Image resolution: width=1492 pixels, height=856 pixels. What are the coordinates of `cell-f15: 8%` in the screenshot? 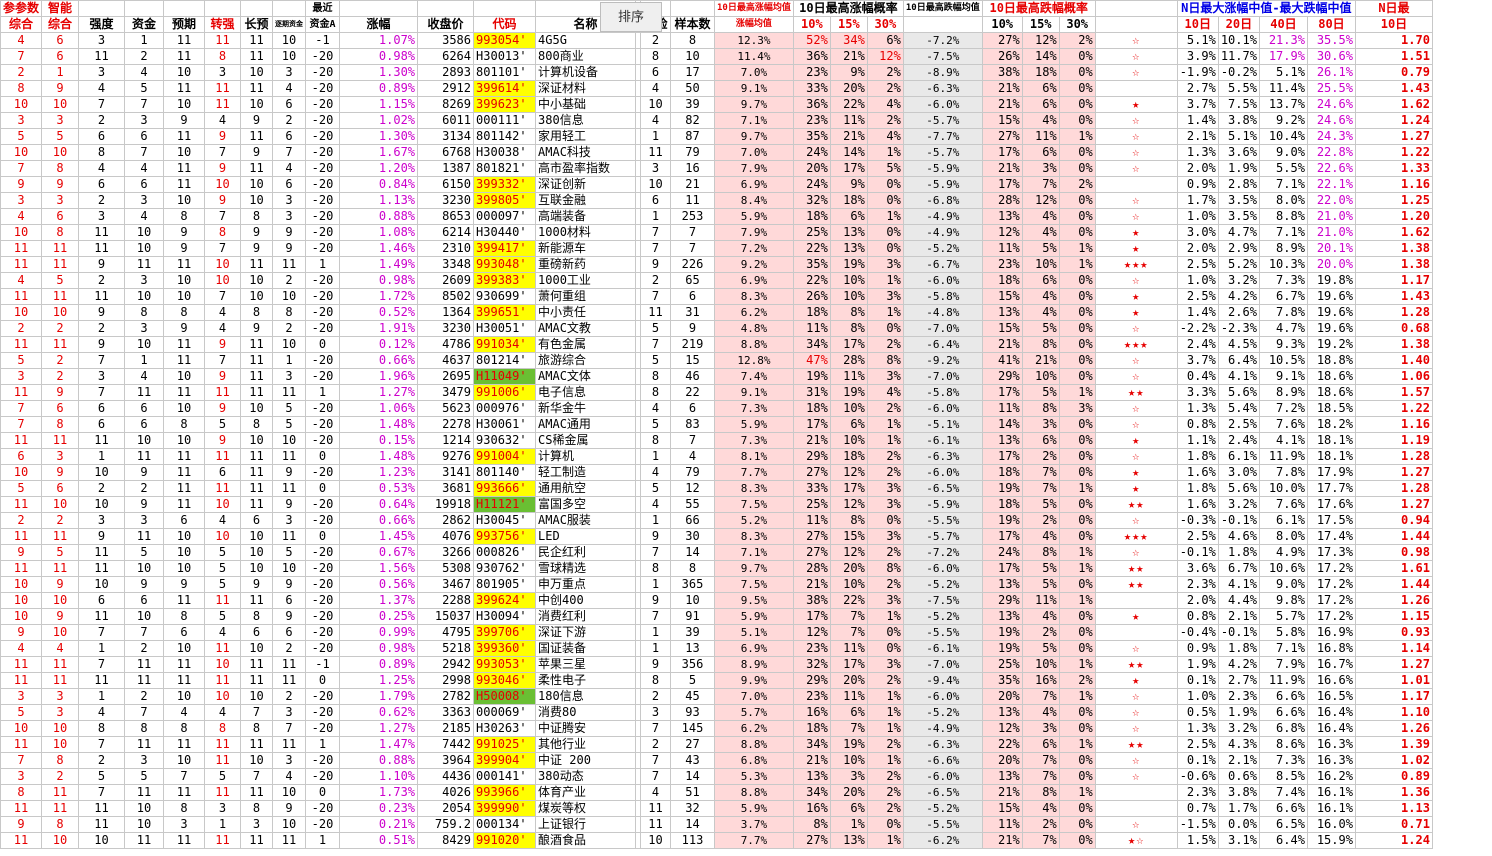 It's located at (1040, 552).